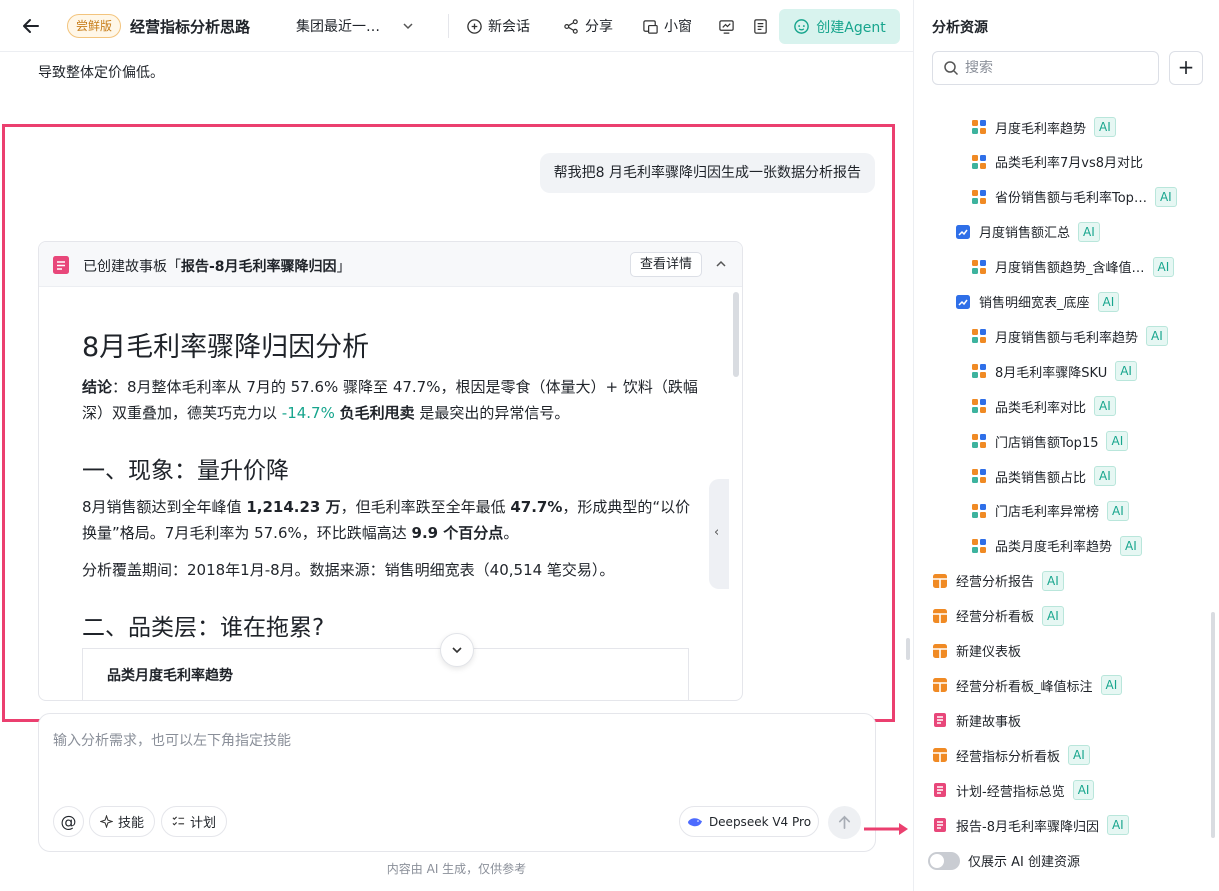  Describe the element at coordinates (1186, 68) in the screenshot. I see `add-resource-button: +` at that location.